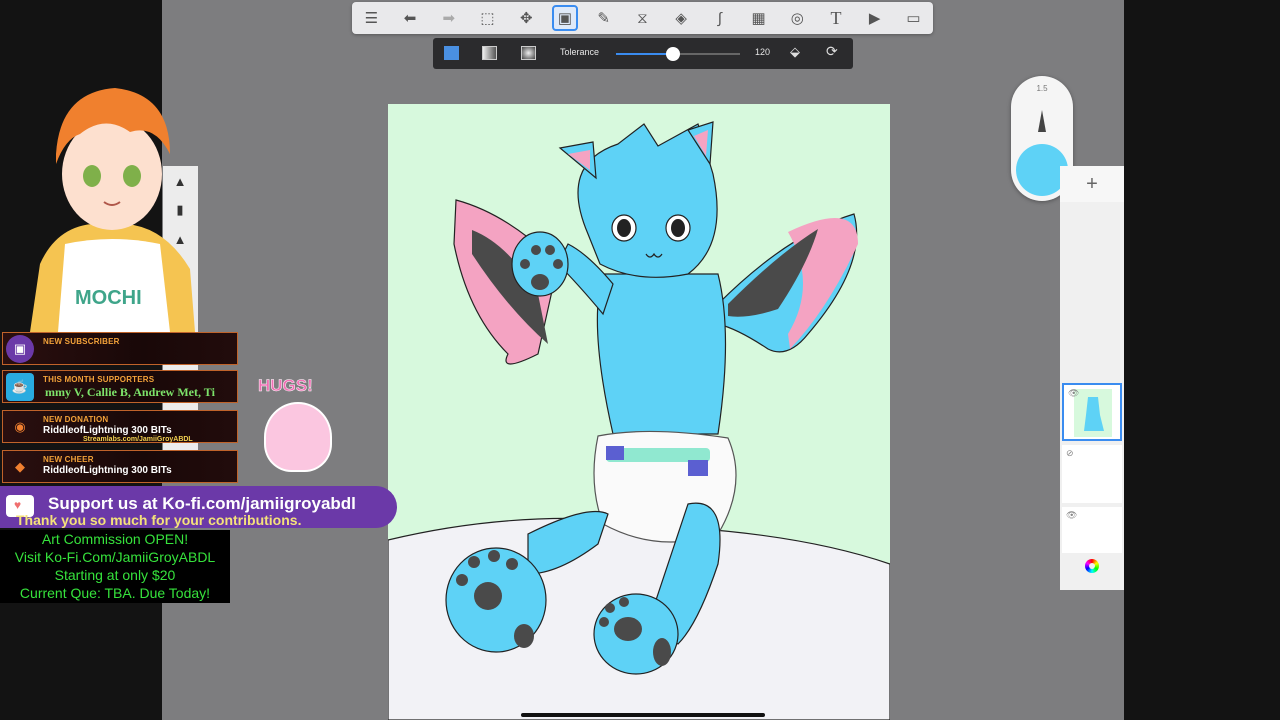 Image resolution: width=1280 pixels, height=720 pixels. Describe the element at coordinates (285, 386) in the screenshot. I see `hugs-label: HUGS!` at that location.